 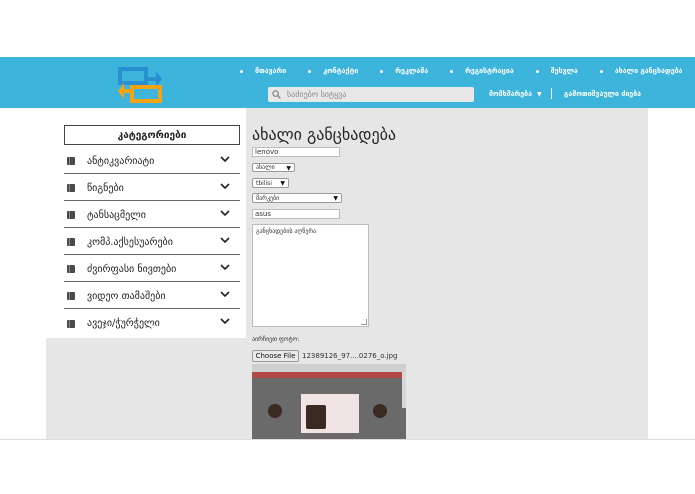 I want to click on preview-left-avatar, so click(x=275, y=411).